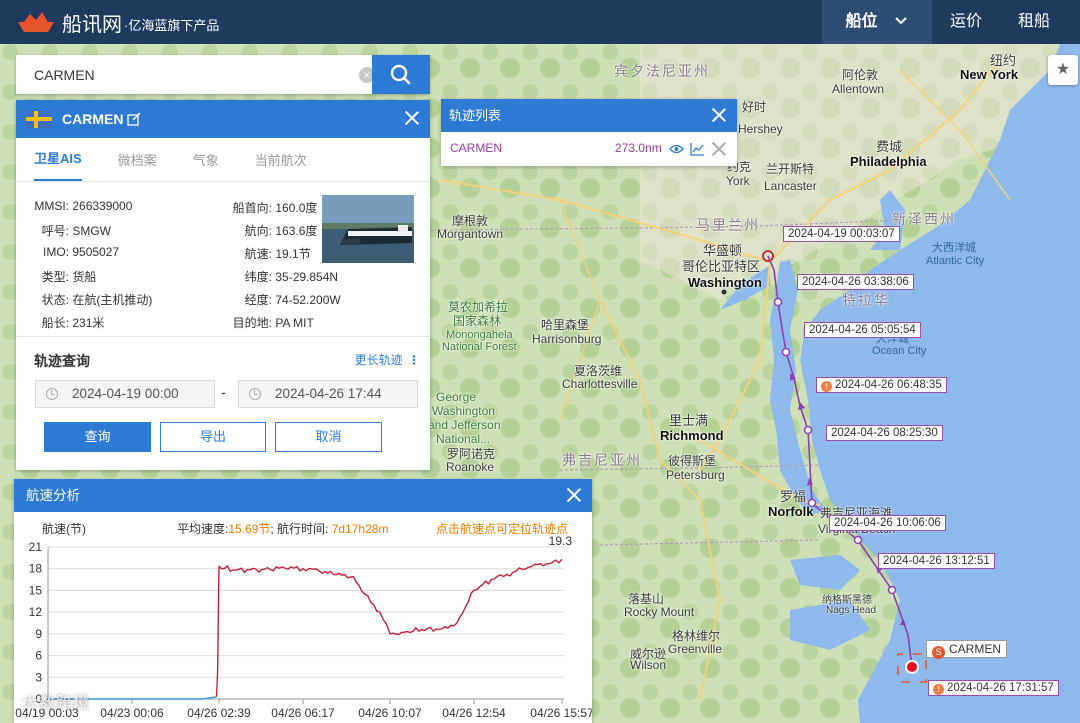 Image resolution: width=1080 pixels, height=723 pixels. Describe the element at coordinates (137, 165) in the screenshot. I see `tab-profile: 微档案` at that location.